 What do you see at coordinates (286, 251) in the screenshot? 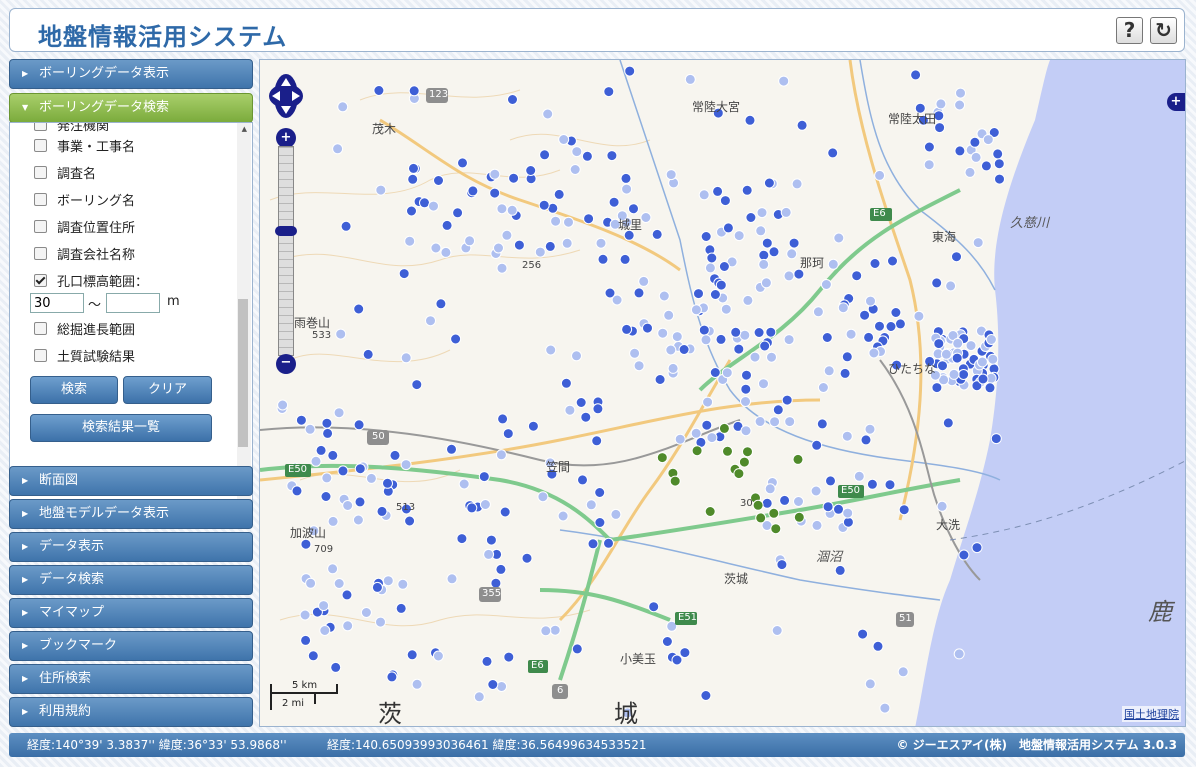
I see `zoom-control: + −` at bounding box center [286, 251].